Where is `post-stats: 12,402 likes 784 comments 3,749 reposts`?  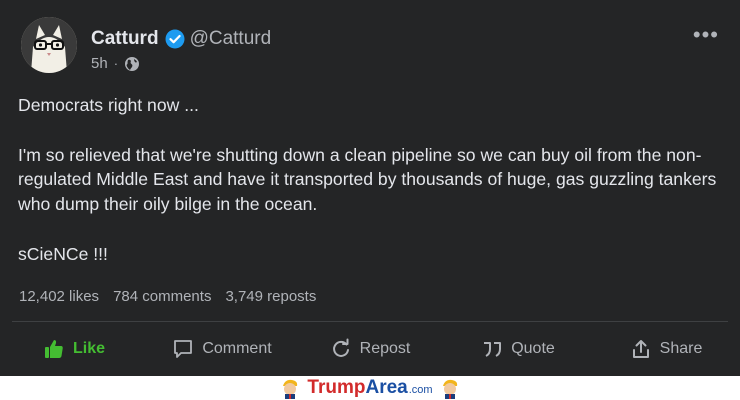 post-stats: 12,402 likes 784 comments 3,749 reposts is located at coordinates (167, 296).